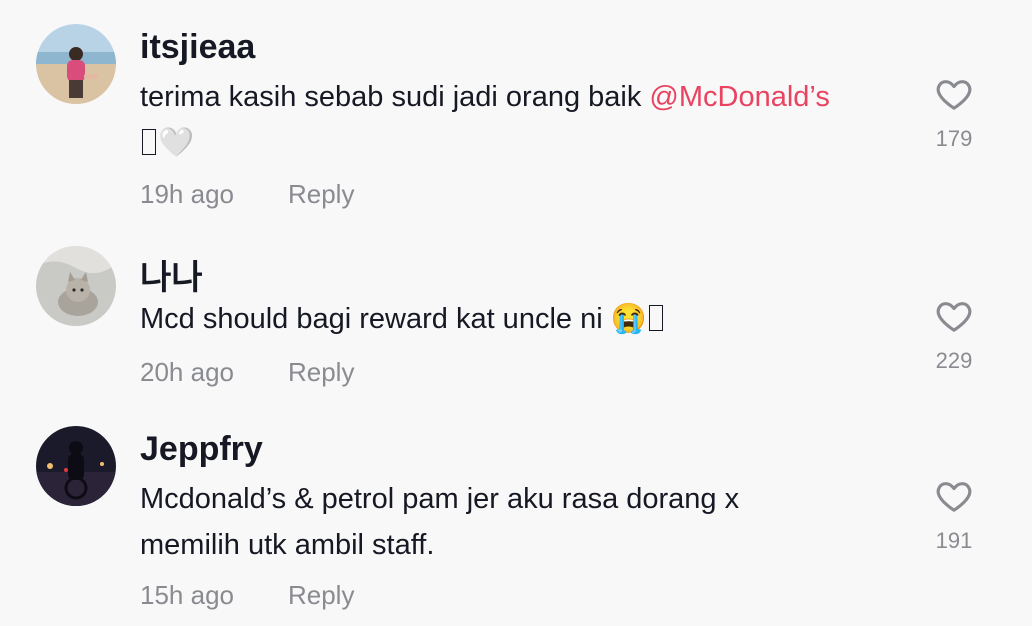 This screenshot has width=1032, height=626. I want to click on like-control: 191, so click(954, 515).